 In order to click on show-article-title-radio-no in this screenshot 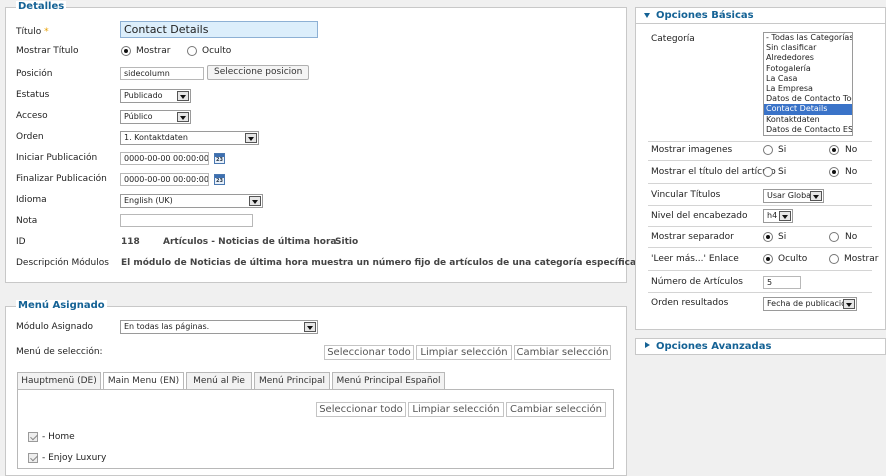, I will do `click(834, 172)`.